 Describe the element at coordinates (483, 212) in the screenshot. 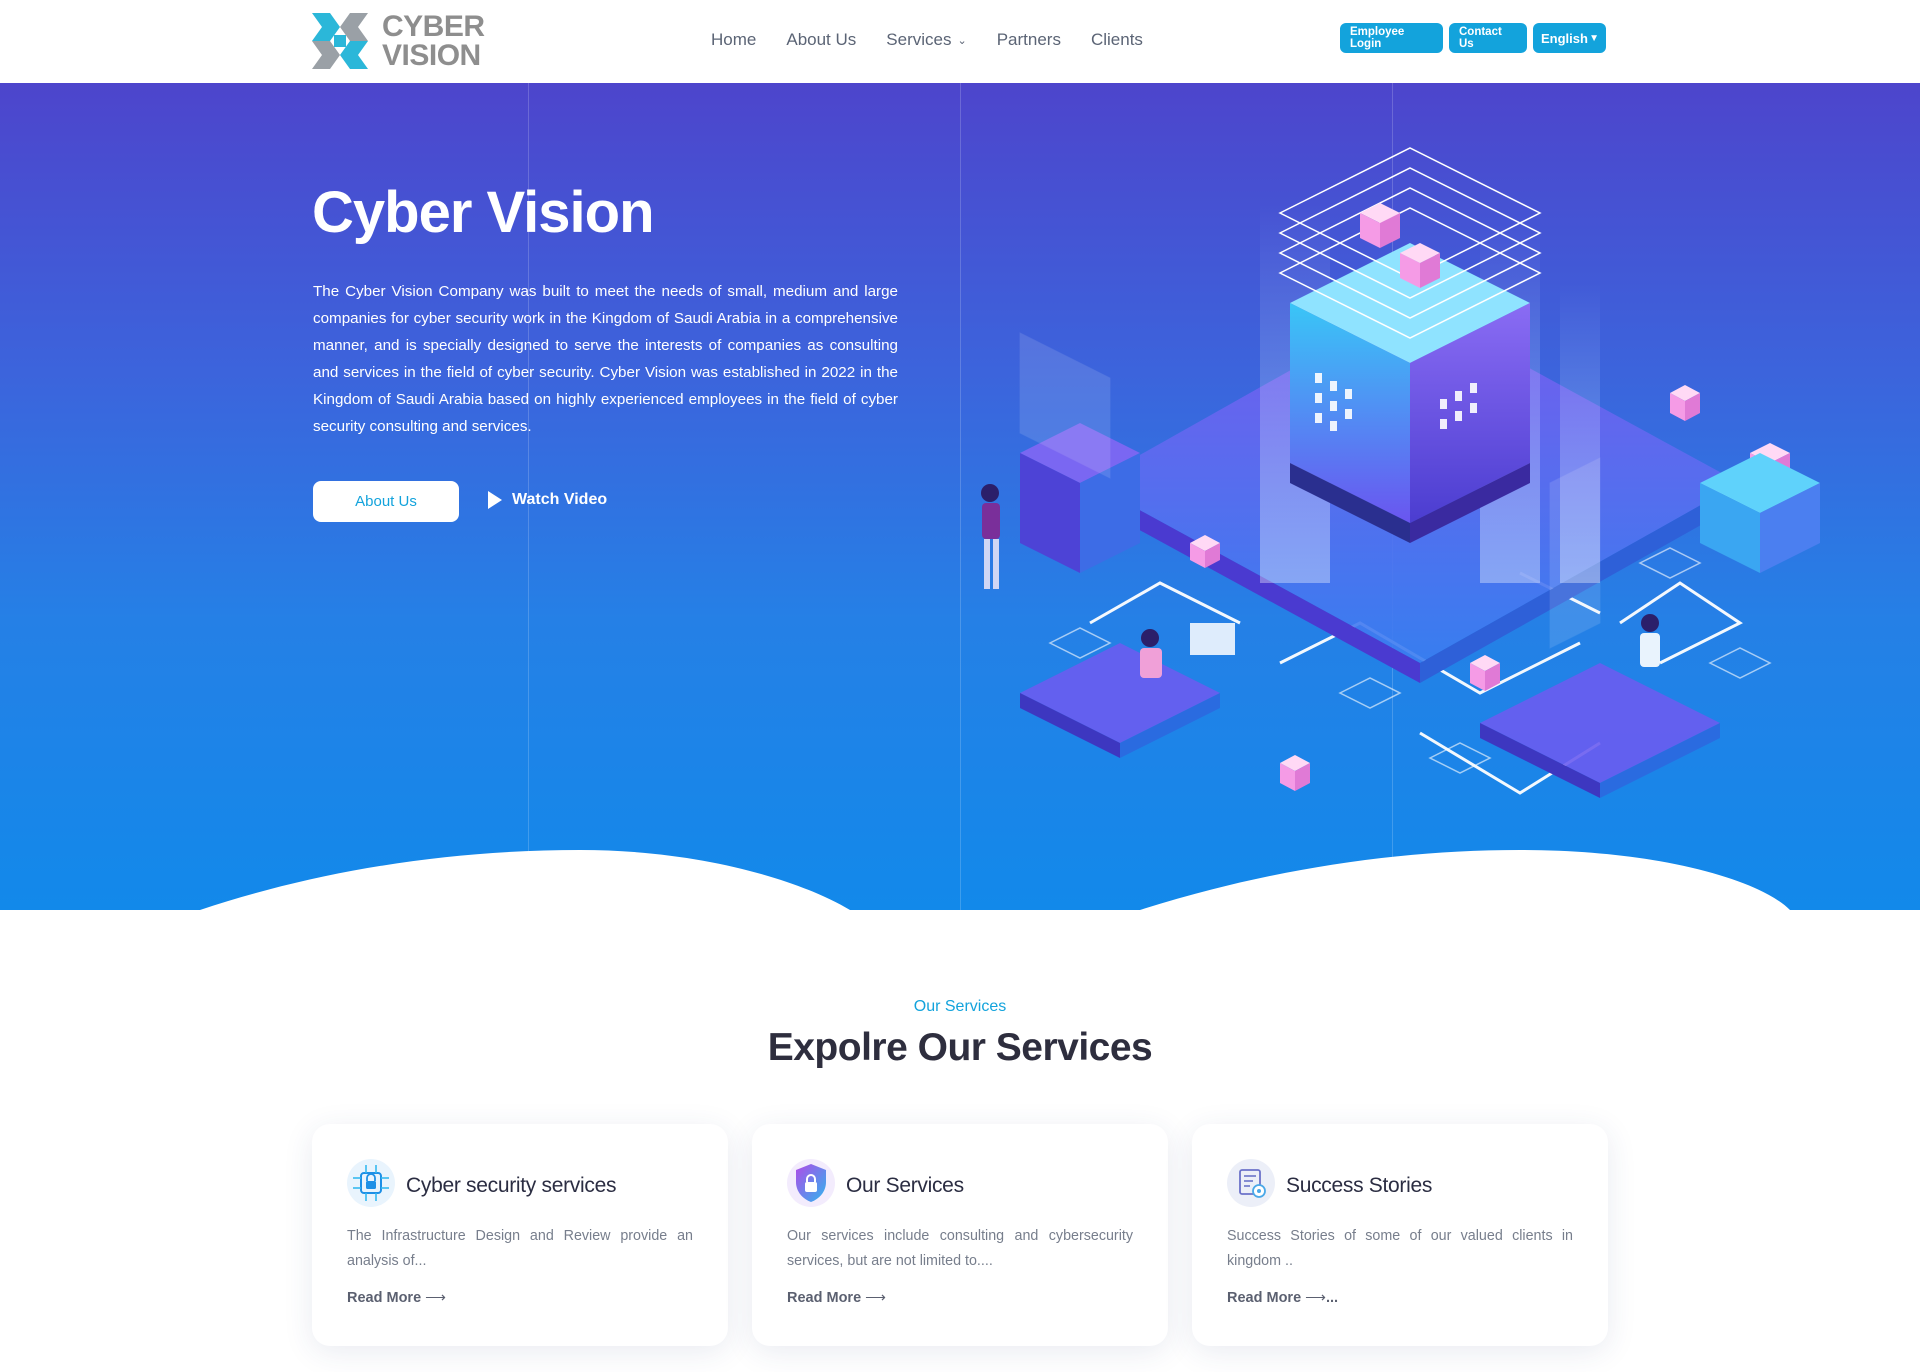

I see `hero-title: Cyber Vision` at that location.